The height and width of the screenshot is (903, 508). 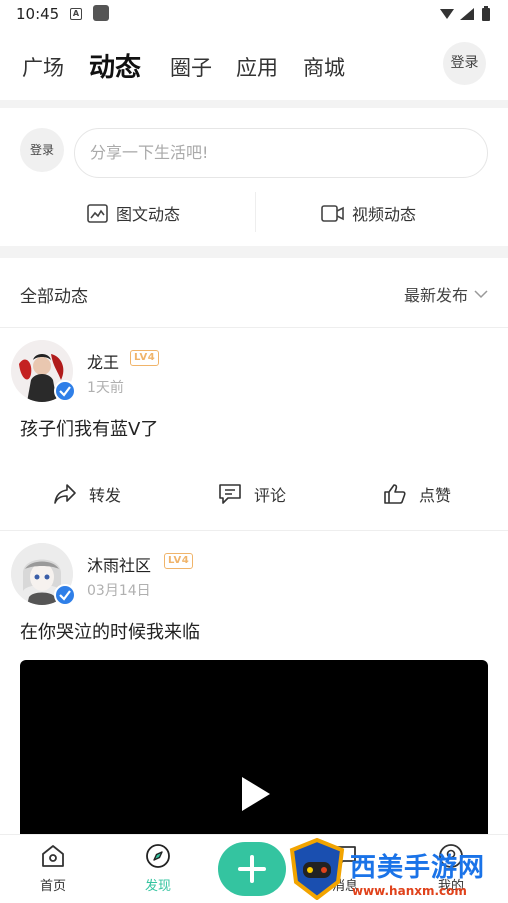 I want to click on comment-icon, so click(x=230, y=494).